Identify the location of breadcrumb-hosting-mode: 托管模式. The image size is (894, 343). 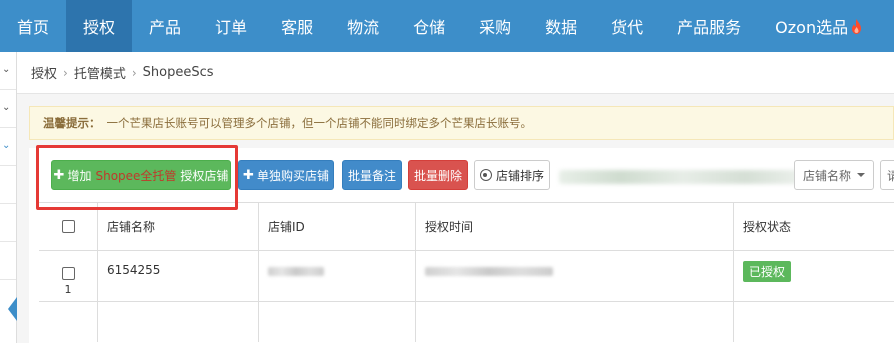
(100, 72).